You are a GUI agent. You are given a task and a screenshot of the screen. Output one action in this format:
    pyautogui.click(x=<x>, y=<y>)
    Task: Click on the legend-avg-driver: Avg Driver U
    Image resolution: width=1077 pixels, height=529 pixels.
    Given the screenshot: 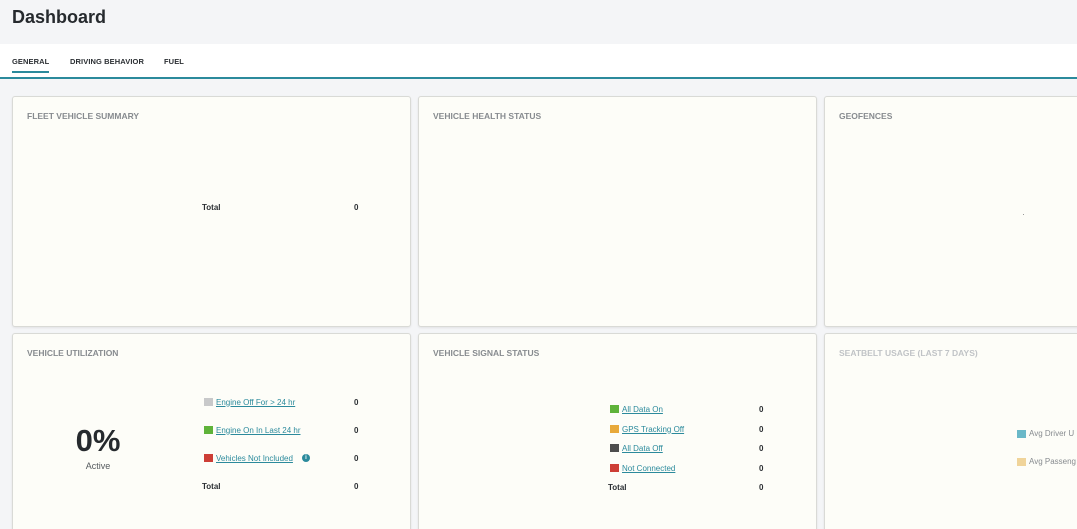 What is the action you would take?
    pyautogui.click(x=1045, y=433)
    